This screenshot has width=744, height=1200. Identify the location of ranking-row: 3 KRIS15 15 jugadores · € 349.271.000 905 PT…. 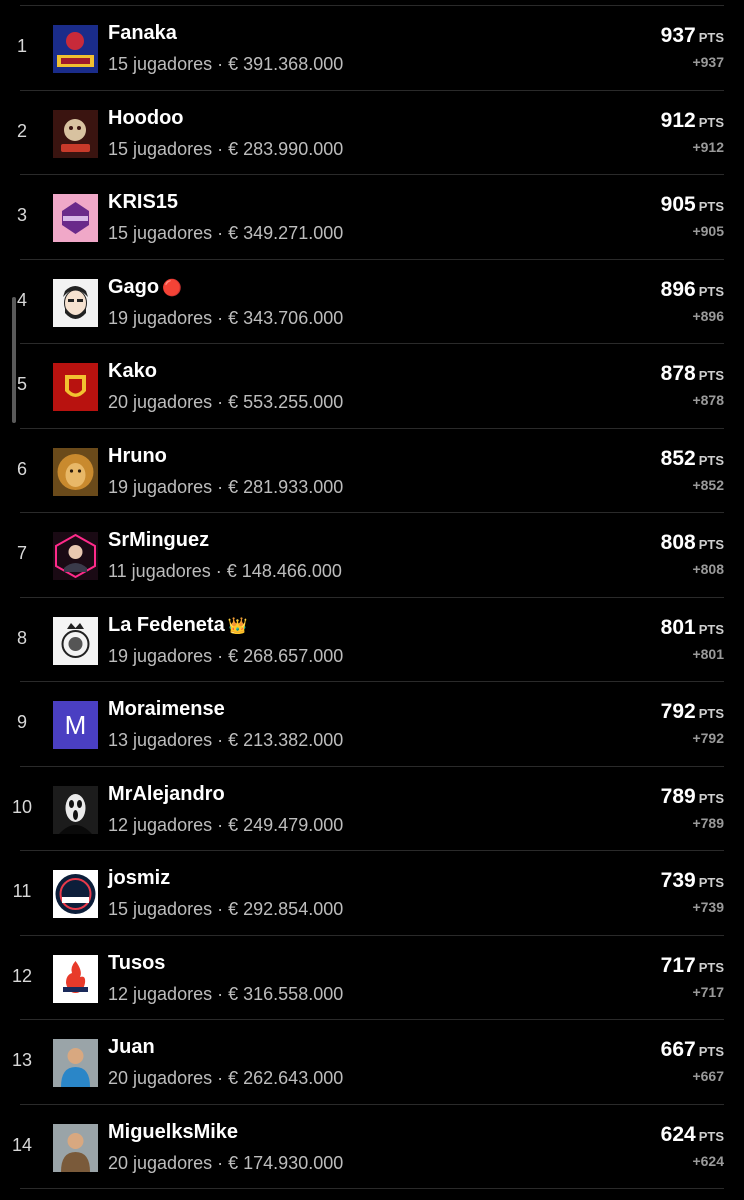
(370, 217).